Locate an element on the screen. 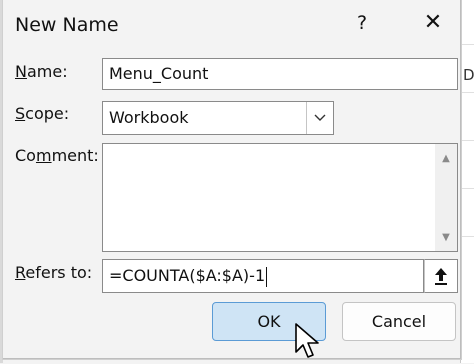  refers-to-label: Refers to: is located at coordinates (53, 272).